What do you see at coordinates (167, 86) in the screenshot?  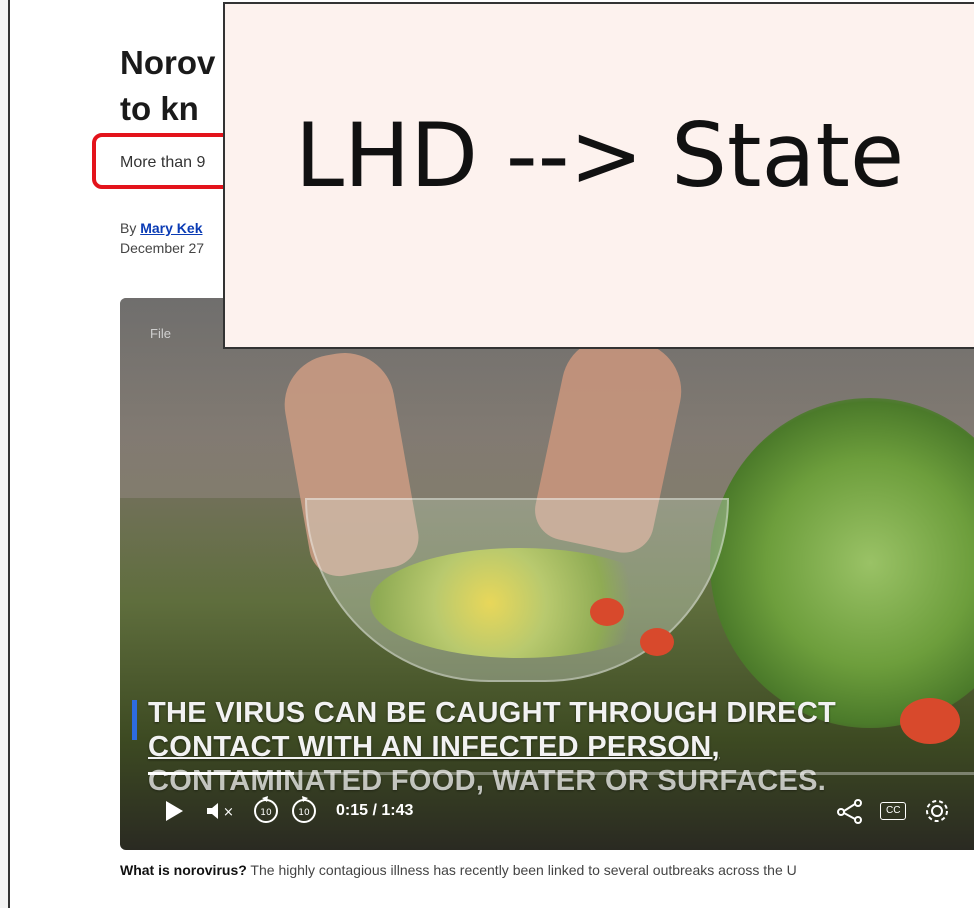 I see `article-headline: Norov to kn` at bounding box center [167, 86].